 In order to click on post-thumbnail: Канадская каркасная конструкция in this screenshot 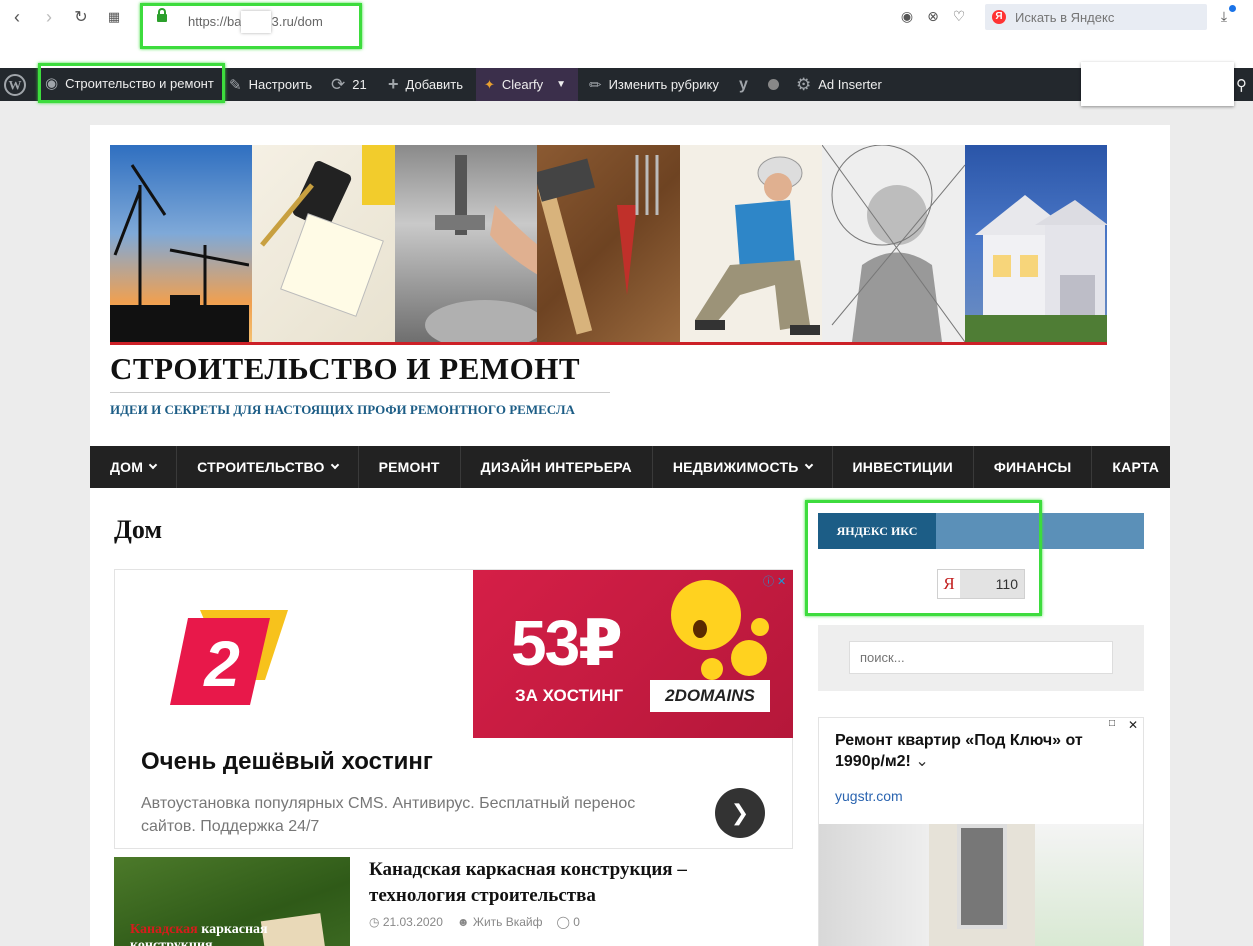, I will do `click(232, 901)`.